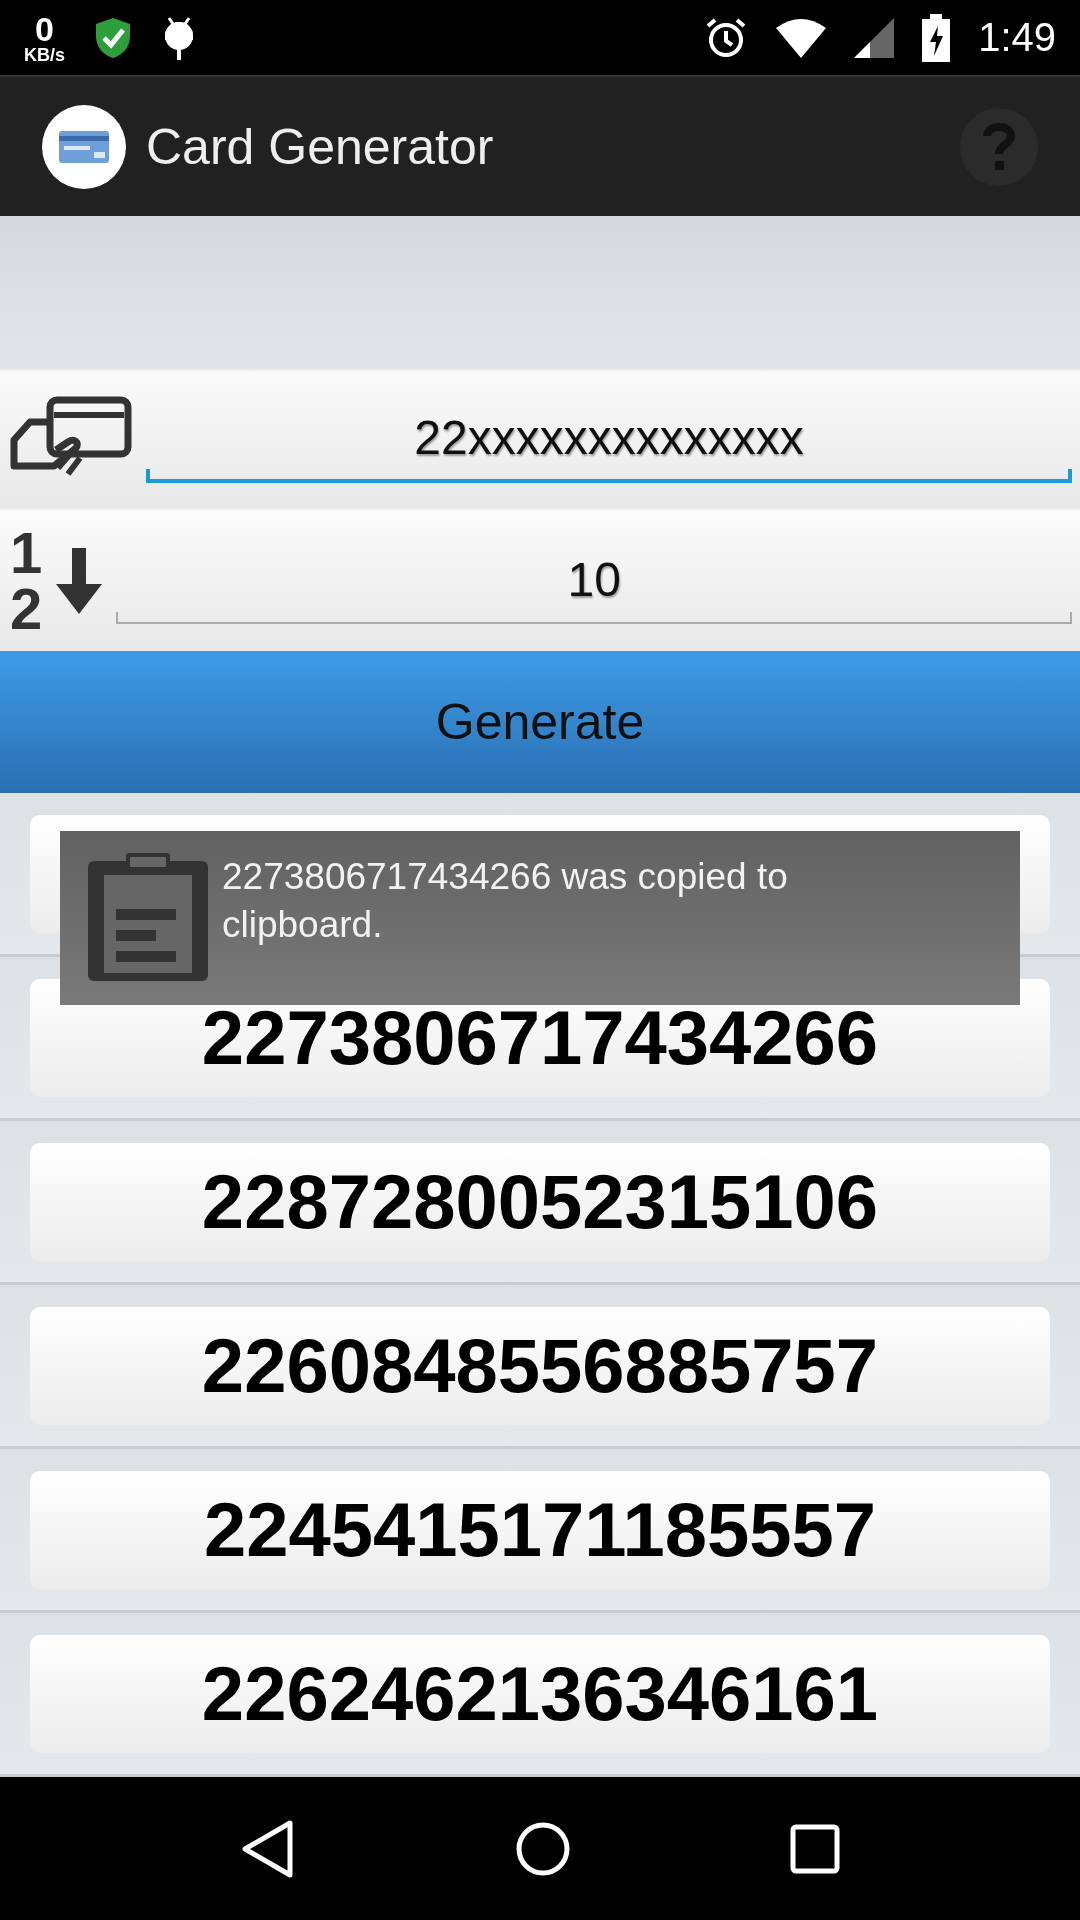 The width and height of the screenshot is (1080, 1920). What do you see at coordinates (505, 901) in the screenshot?
I see `toast-text: 2273806717434266 was copied to clipboard.` at bounding box center [505, 901].